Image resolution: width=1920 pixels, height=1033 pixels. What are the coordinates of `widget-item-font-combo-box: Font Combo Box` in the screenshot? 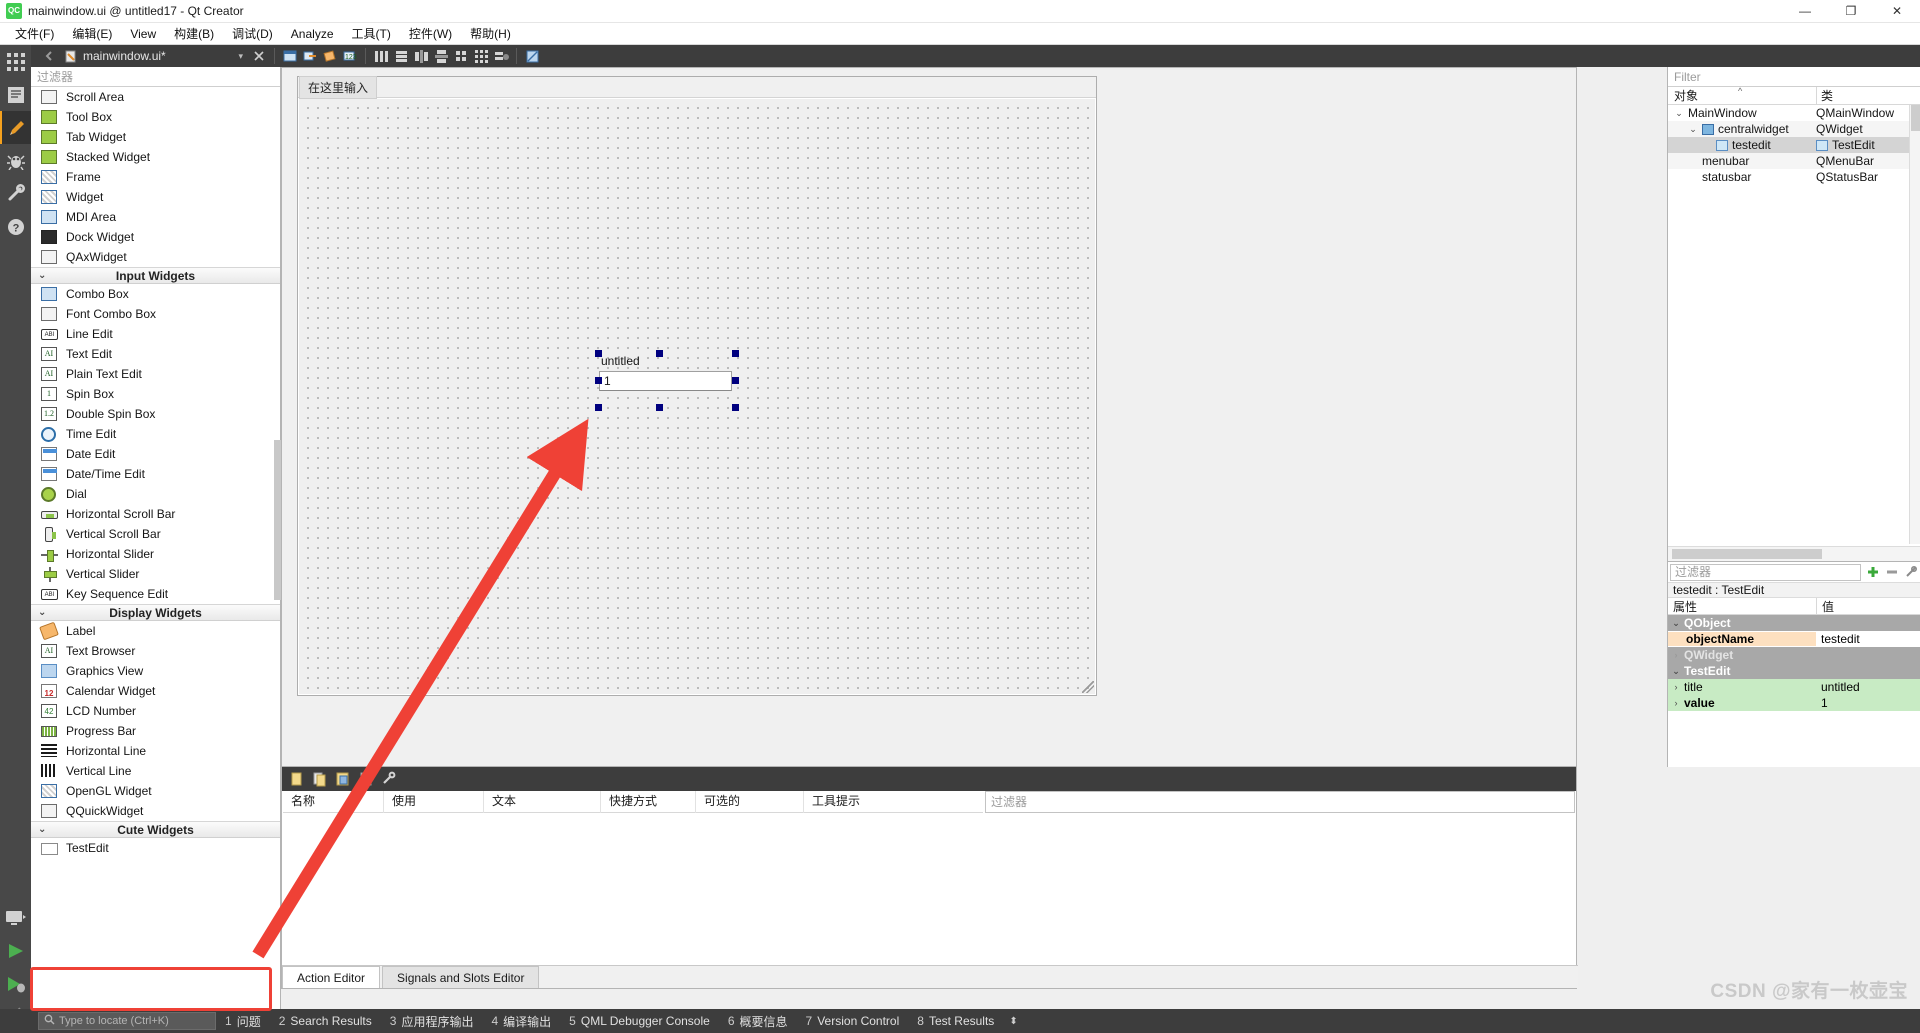 It's located at (155, 314).